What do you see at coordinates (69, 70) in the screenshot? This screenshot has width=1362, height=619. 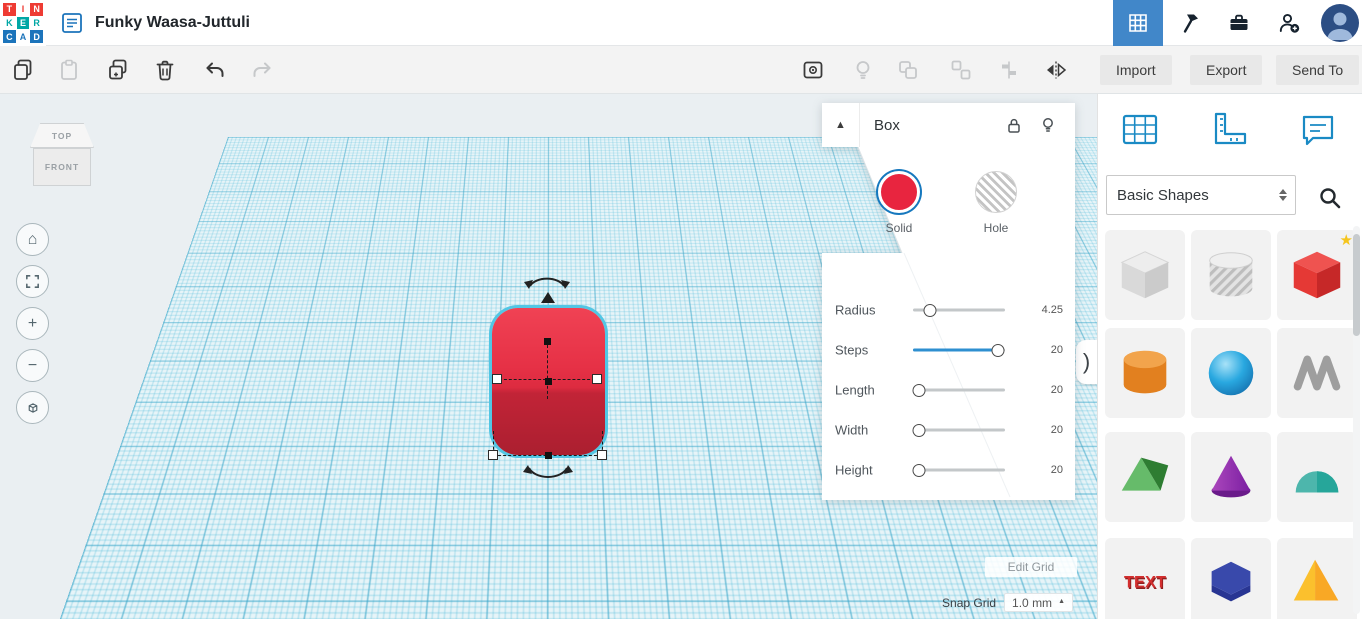 I see `paste-button` at bounding box center [69, 70].